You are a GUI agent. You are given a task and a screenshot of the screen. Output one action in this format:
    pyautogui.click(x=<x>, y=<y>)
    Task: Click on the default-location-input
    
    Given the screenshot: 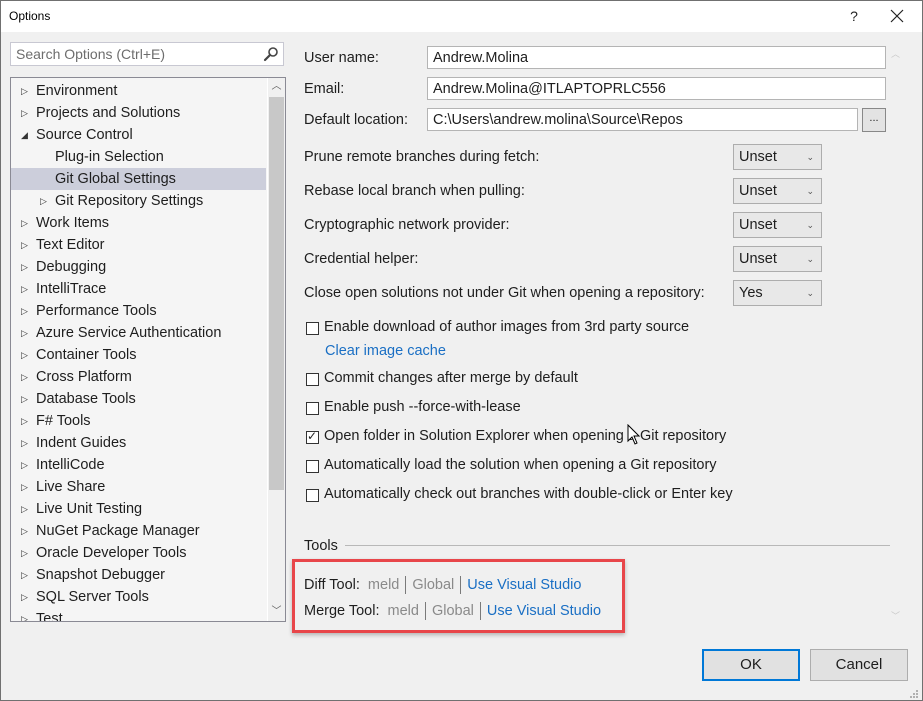 What is the action you would take?
    pyautogui.click(x=642, y=119)
    